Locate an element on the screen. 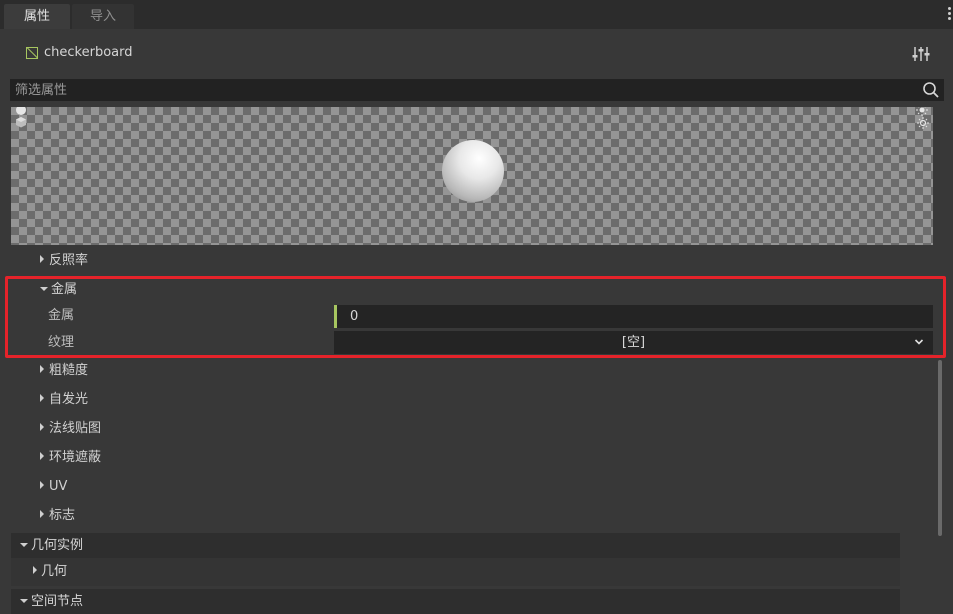 The width and height of the screenshot is (953, 614). section-flags: 标志 is located at coordinates (57, 516).